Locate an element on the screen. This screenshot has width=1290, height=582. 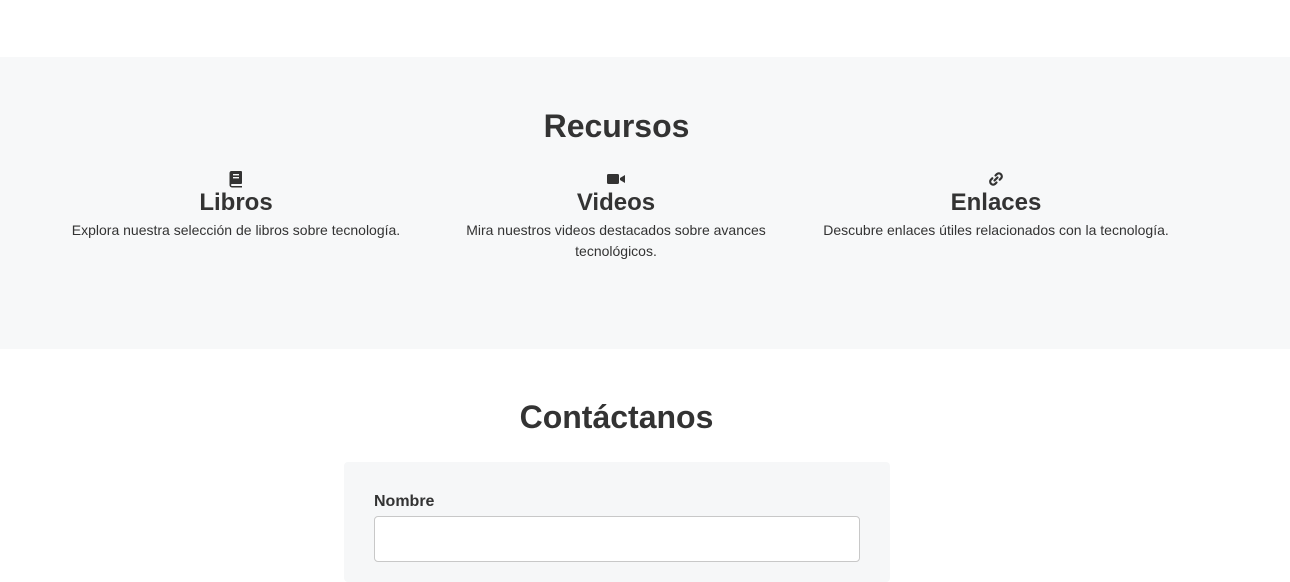
resource-title-videos: Videos is located at coordinates (616, 202).